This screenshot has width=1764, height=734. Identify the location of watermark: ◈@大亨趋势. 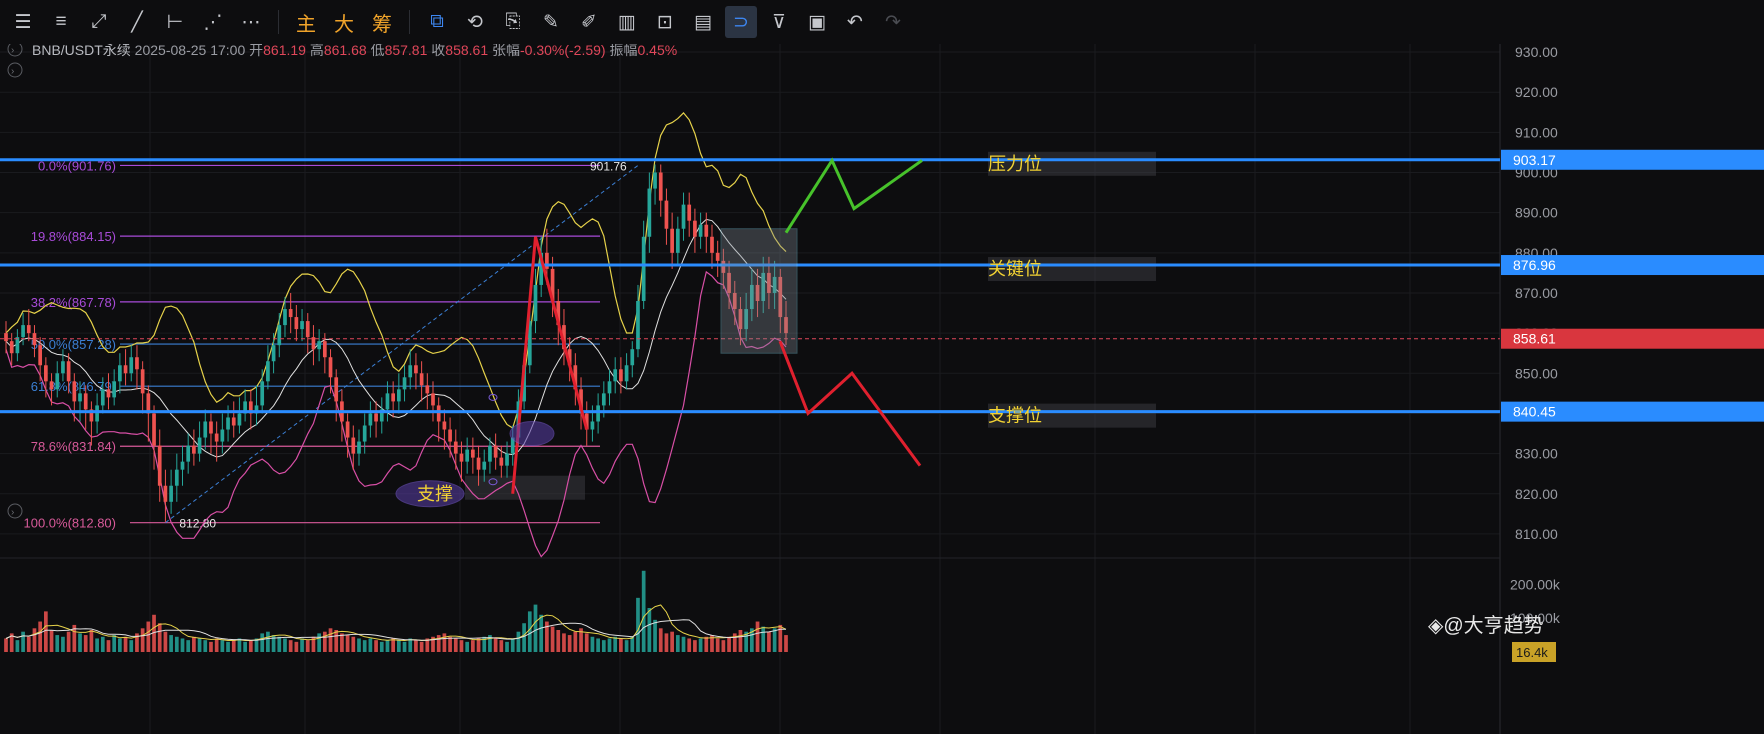
(1486, 625).